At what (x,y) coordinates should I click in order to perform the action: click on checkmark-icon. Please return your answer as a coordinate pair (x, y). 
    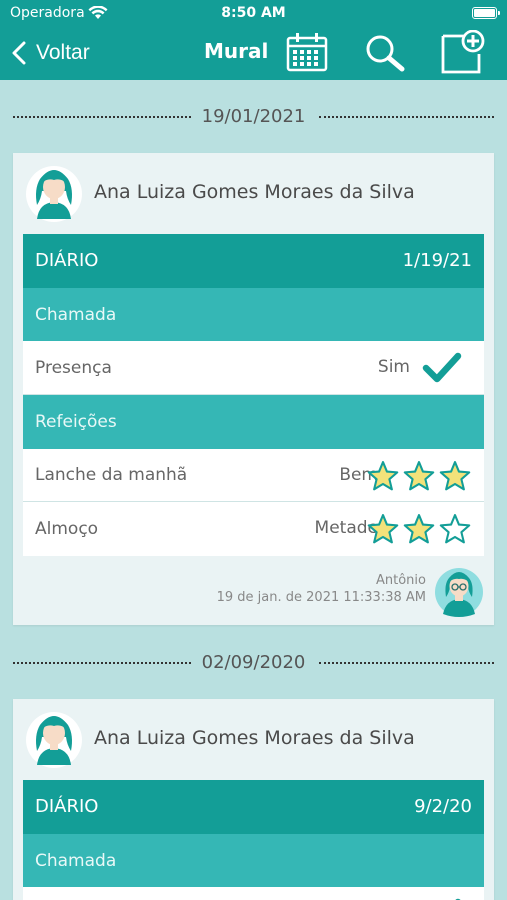
    Looking at the image, I should click on (442, 368).